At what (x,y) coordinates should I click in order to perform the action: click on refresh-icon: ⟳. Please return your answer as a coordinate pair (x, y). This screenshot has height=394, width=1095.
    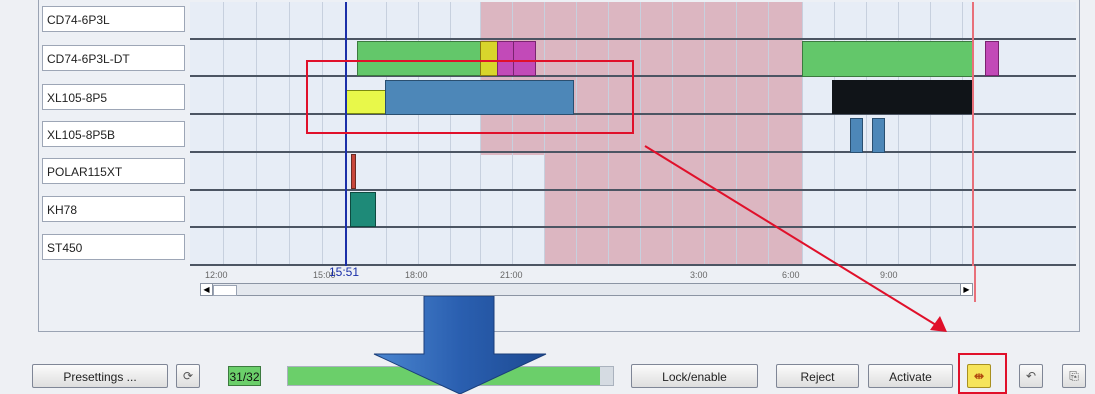
    Looking at the image, I should click on (188, 376).